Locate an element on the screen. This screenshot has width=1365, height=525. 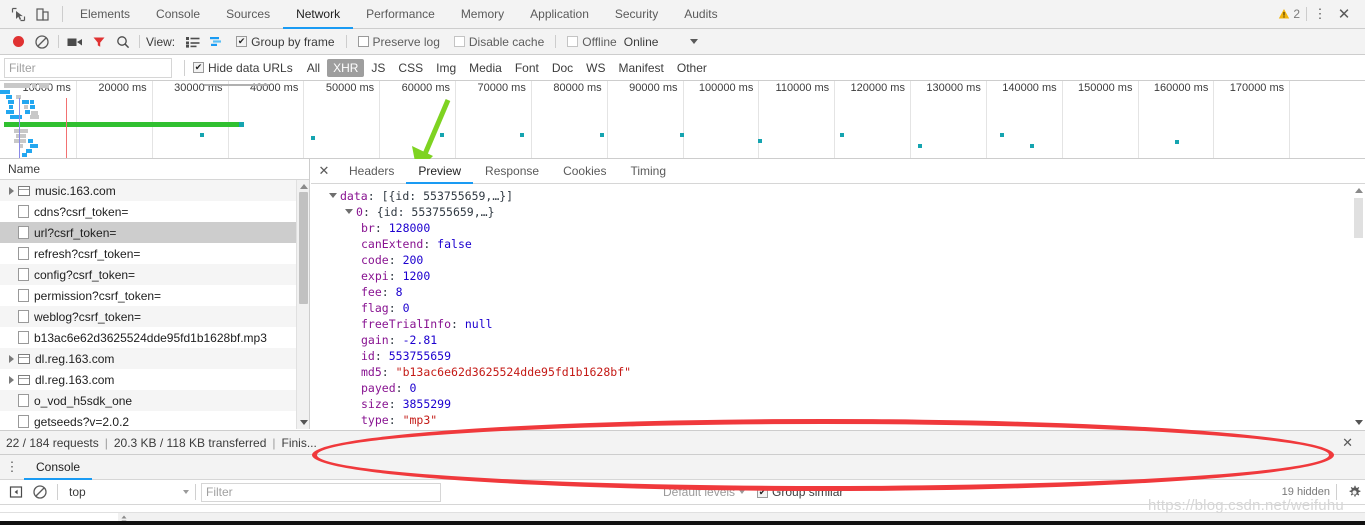
request-row: b13ac6e62d3625524dde95fd1b1628bf.mp3 is located at coordinates (154, 337).